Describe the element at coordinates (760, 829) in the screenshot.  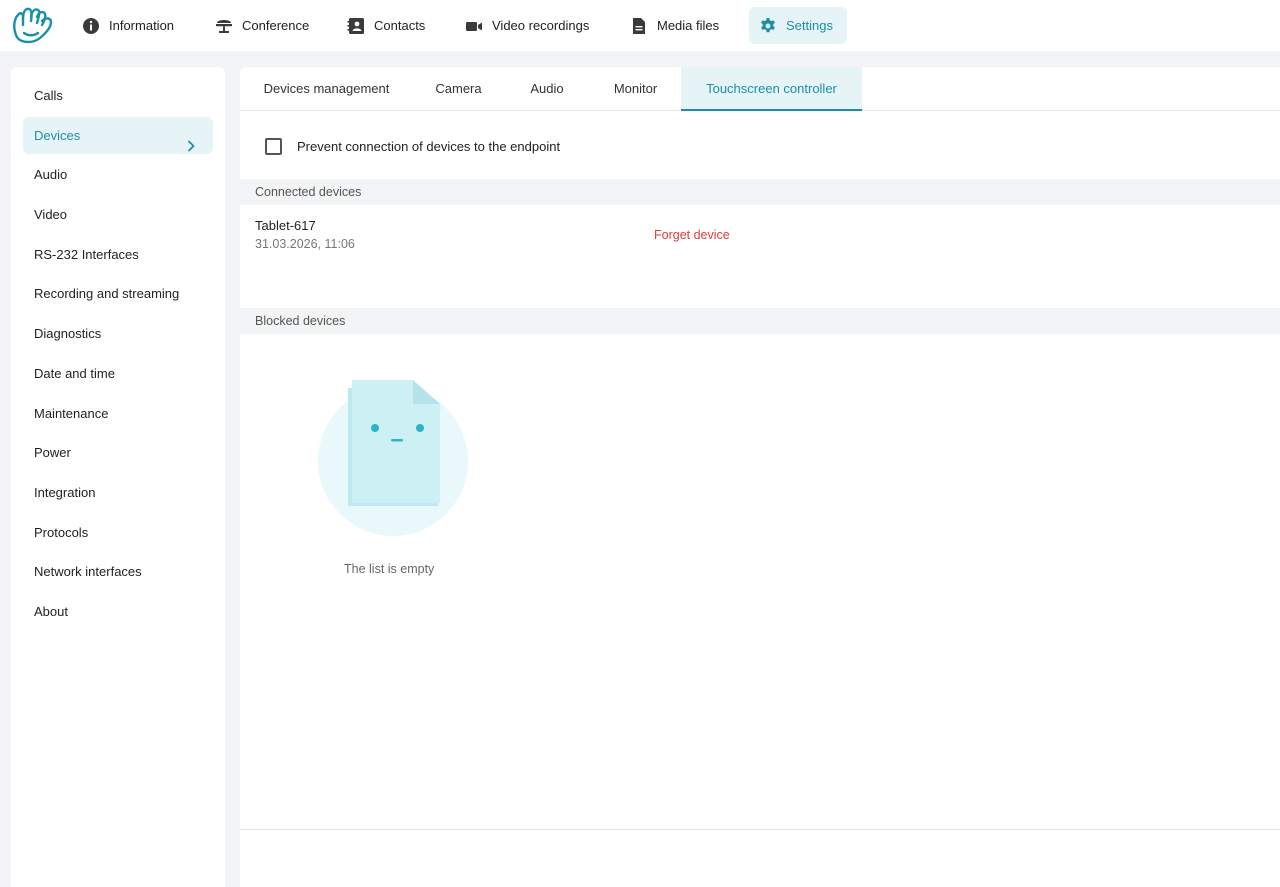
I see `footer-divider` at that location.